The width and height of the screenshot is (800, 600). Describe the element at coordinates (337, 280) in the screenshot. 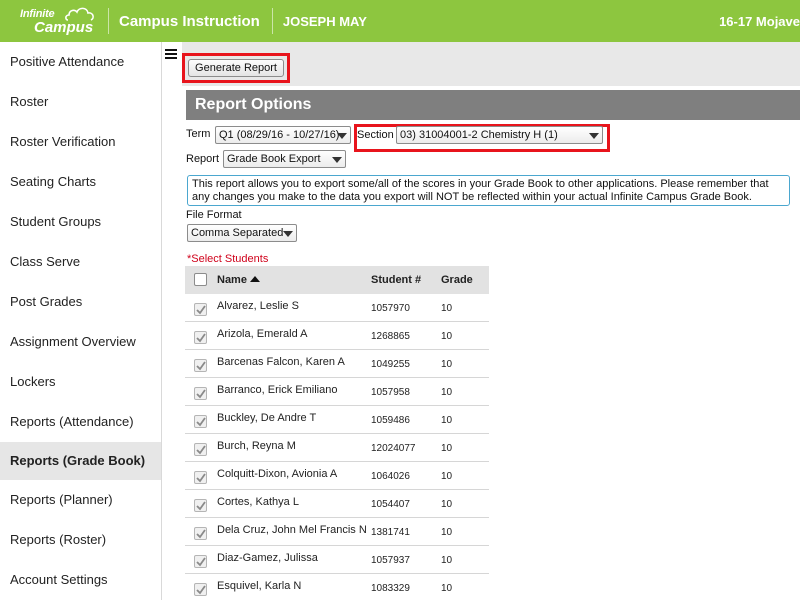

I see `table-header: Name Student # Grade` at that location.